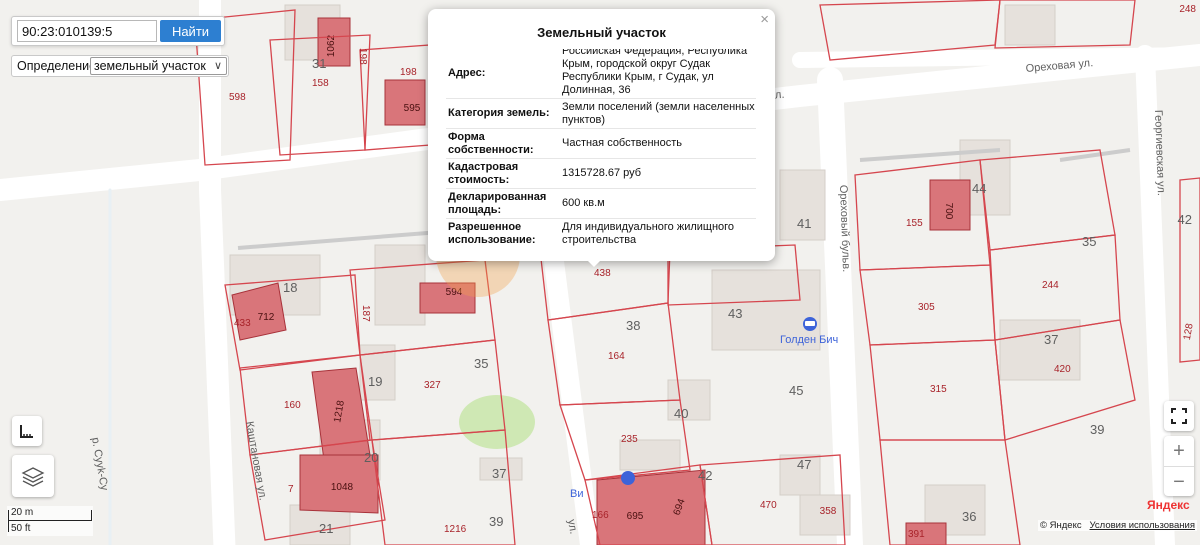  What do you see at coordinates (432, 385) in the screenshot?
I see `svg-text: 327` at bounding box center [432, 385].